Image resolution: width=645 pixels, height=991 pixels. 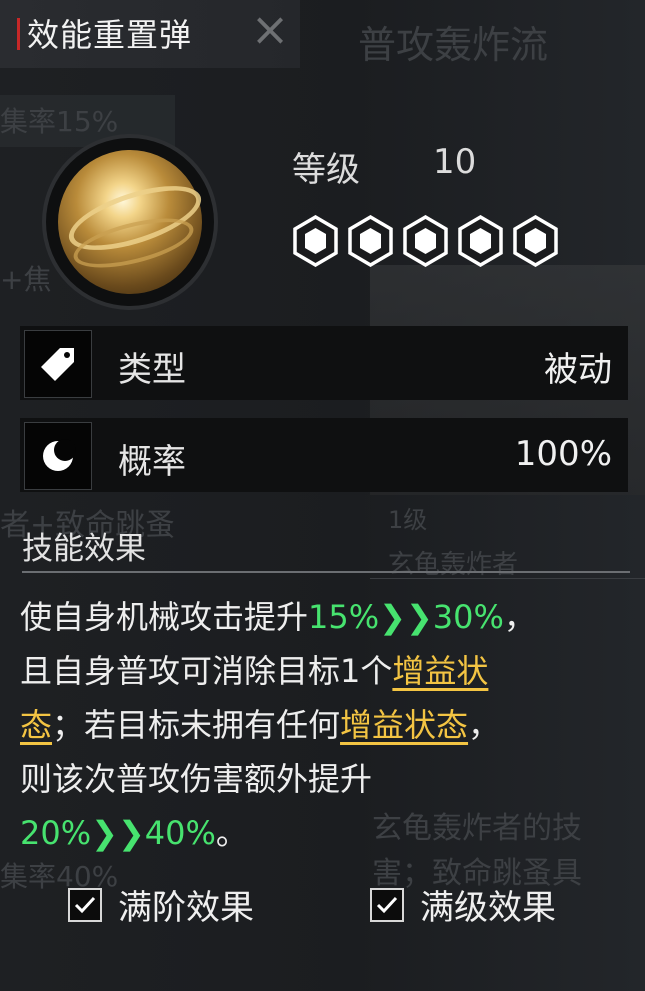 I want to click on level-label: 等级, so click(x=326, y=170).